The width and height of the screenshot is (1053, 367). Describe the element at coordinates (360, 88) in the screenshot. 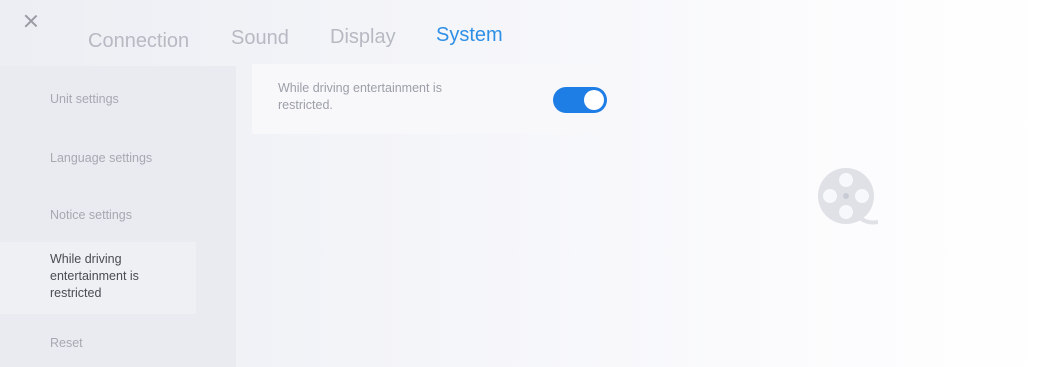

I see `option-label-line: While driving entertainment is` at that location.